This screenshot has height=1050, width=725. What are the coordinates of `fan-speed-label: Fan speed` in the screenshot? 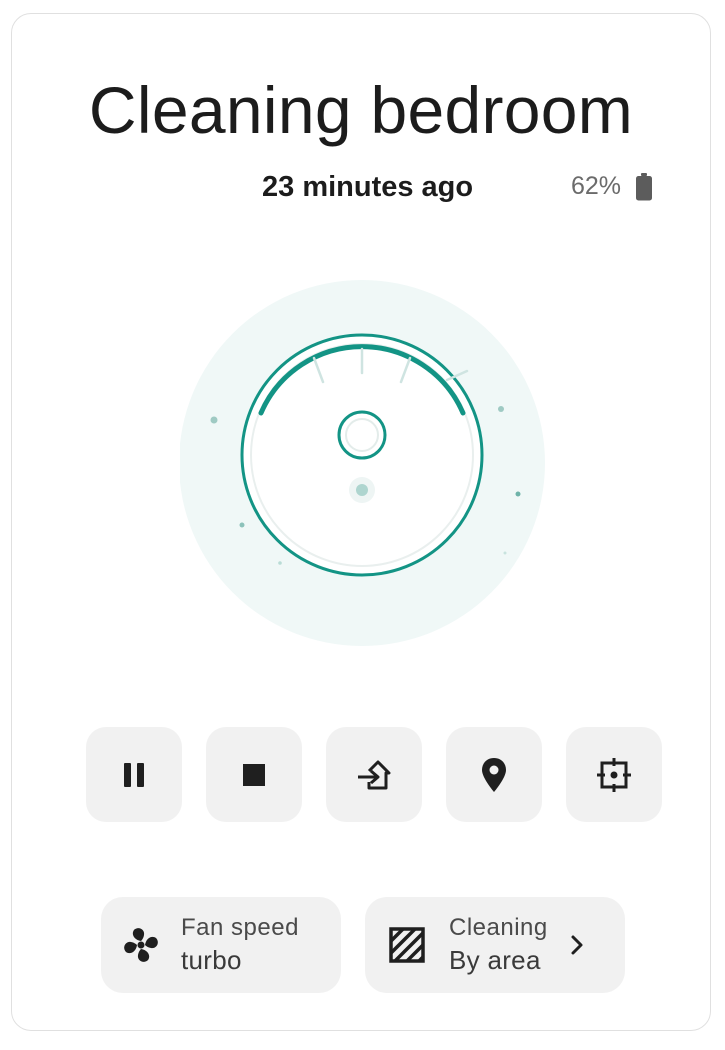 It's located at (240, 927).